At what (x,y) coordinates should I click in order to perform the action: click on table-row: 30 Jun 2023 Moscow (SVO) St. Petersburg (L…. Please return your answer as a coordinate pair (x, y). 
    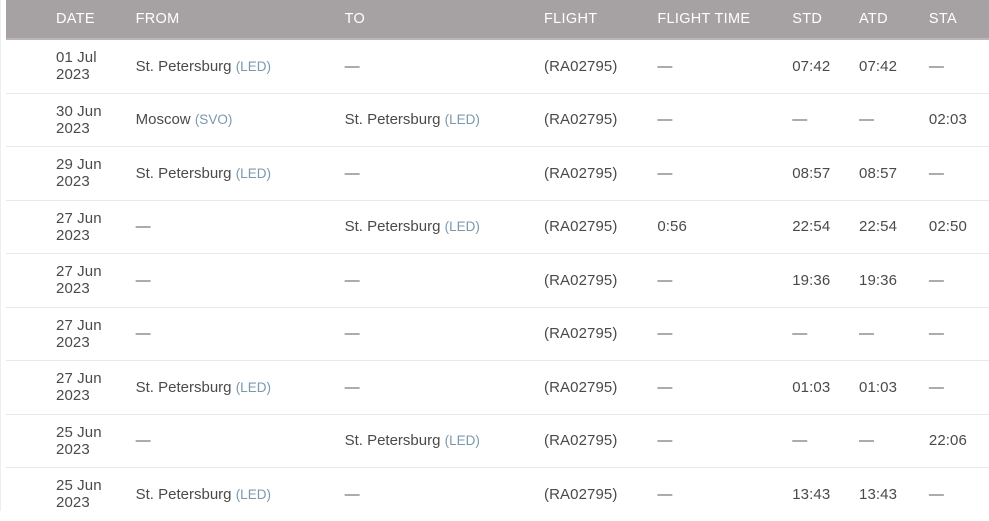
    Looking at the image, I should click on (497, 119).